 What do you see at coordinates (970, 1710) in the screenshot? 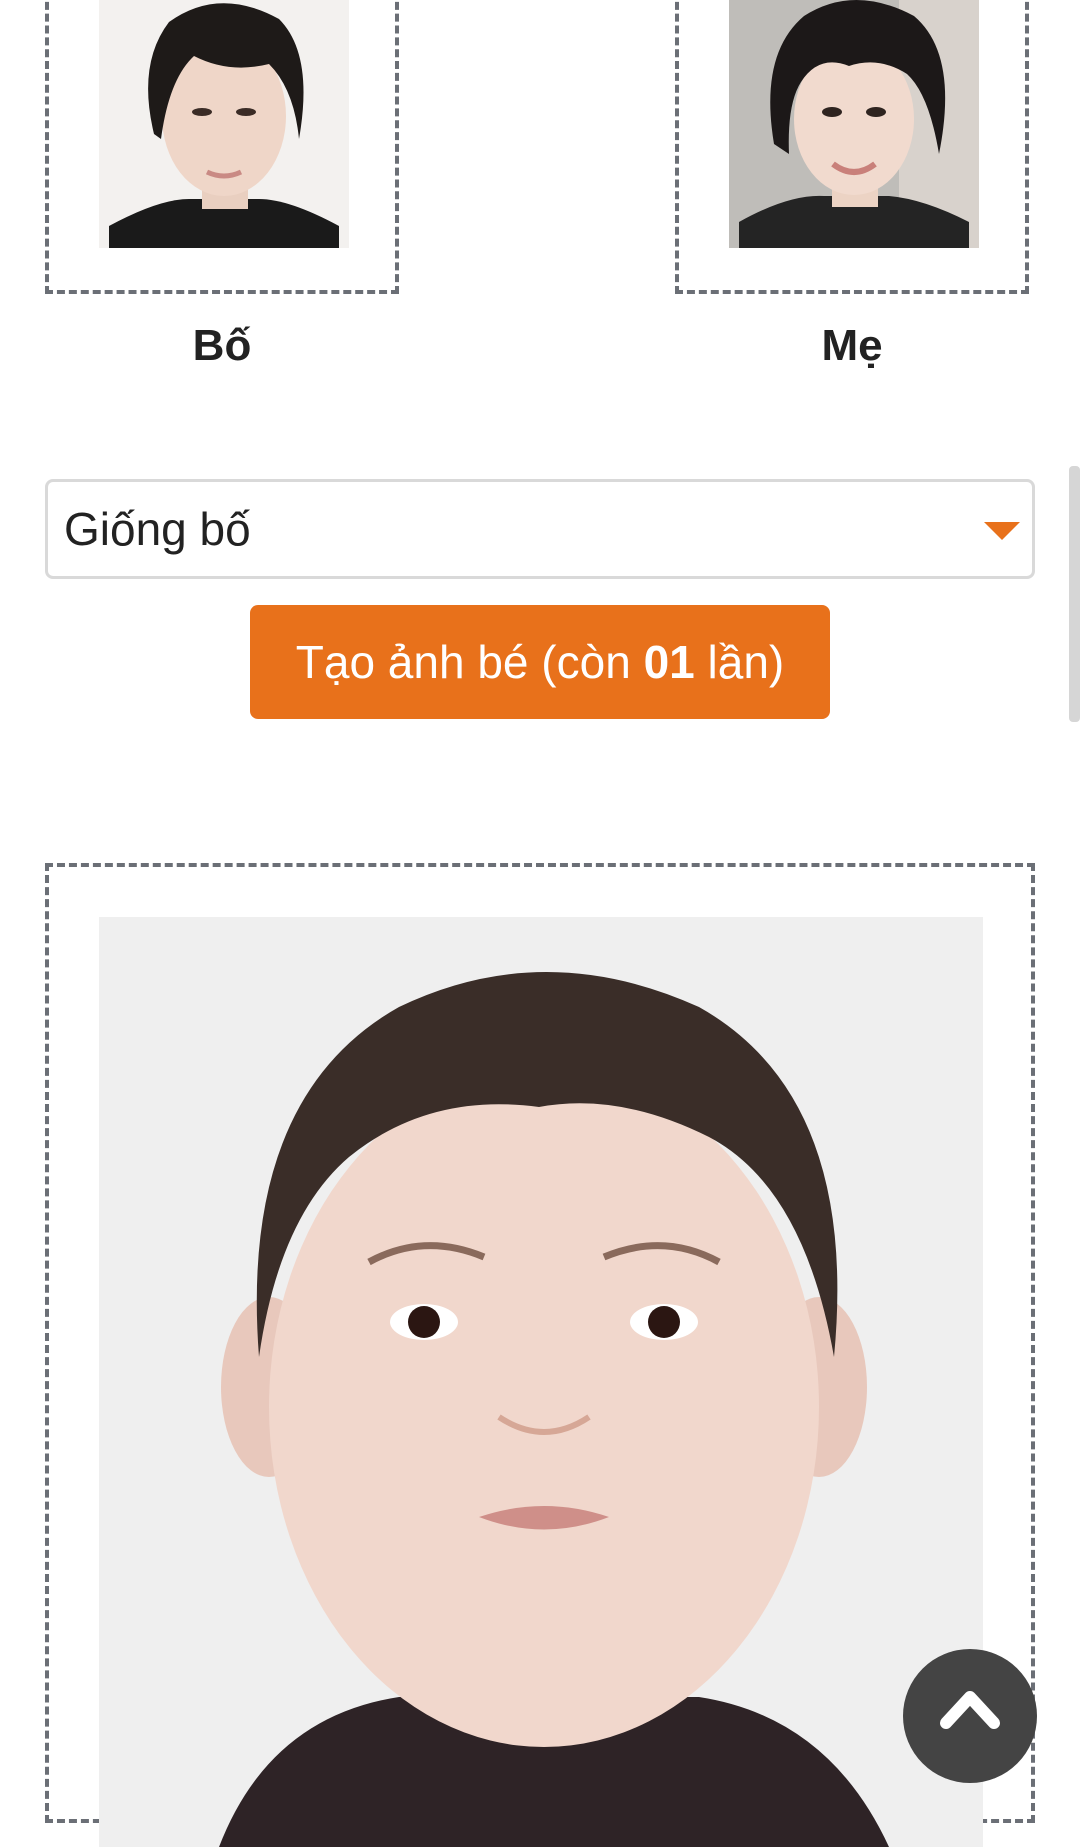
I see `chevron-up-icon` at bounding box center [970, 1710].